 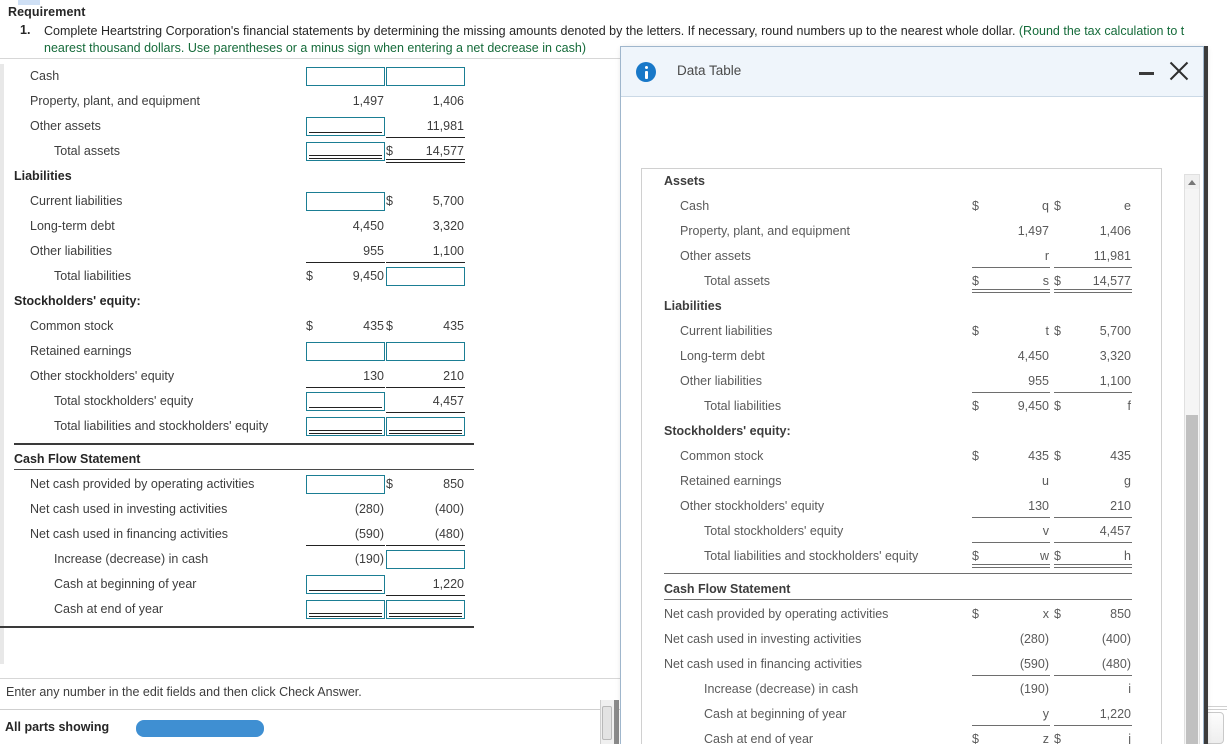 What do you see at coordinates (763, 664) in the screenshot?
I see `data-table-row-label: Net cash used in financing activities` at bounding box center [763, 664].